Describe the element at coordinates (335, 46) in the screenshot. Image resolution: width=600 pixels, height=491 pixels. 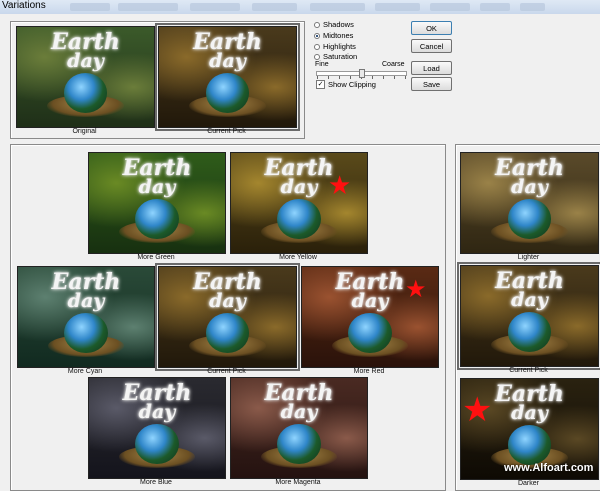
I see `radio-highlights: Highlights` at that location.